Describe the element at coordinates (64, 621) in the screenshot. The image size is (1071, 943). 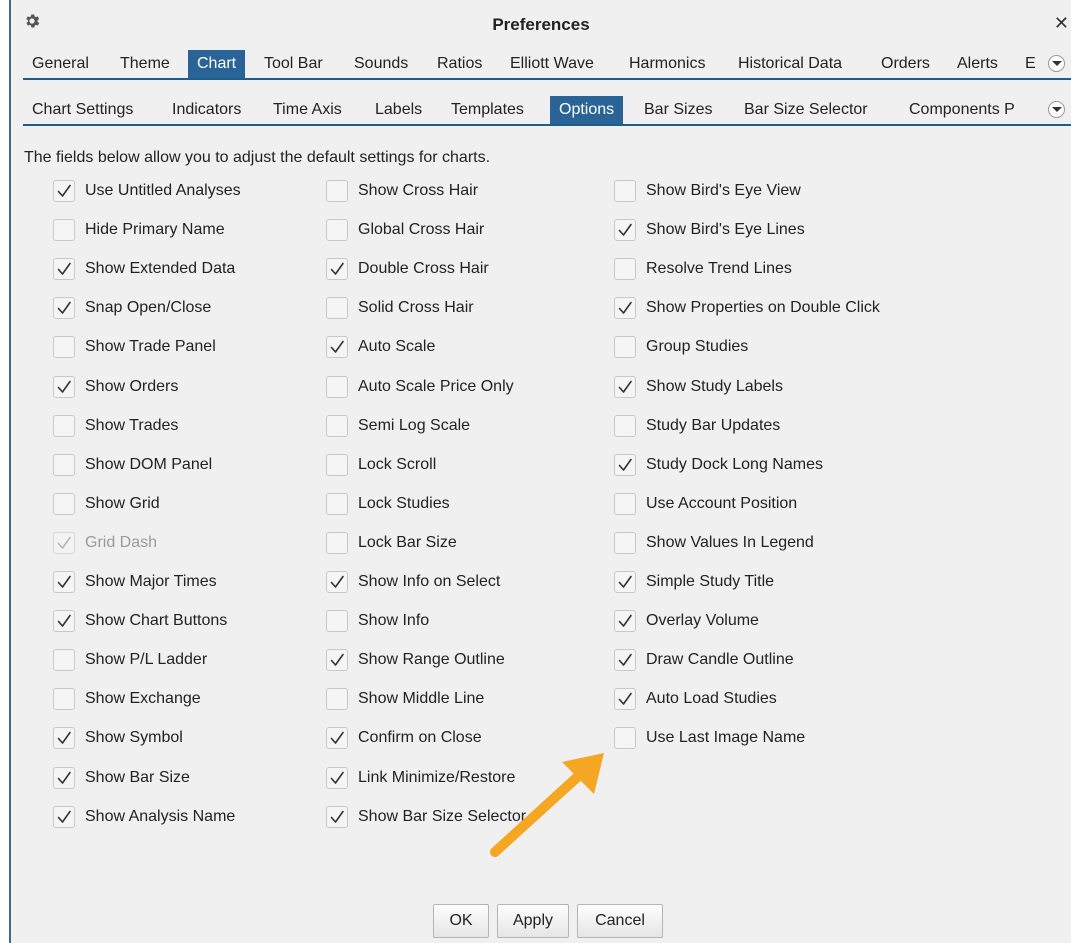
I see `show-chart-buttons-checkbox` at that location.